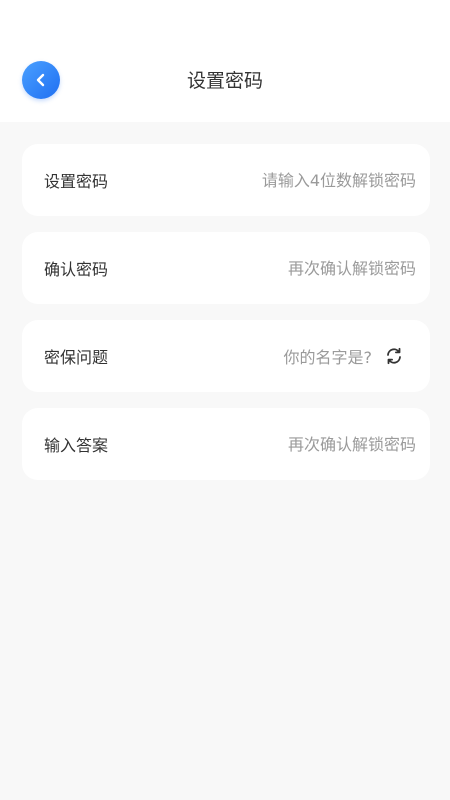  I want to click on set-password-row: 设置密码, so click(226, 180).